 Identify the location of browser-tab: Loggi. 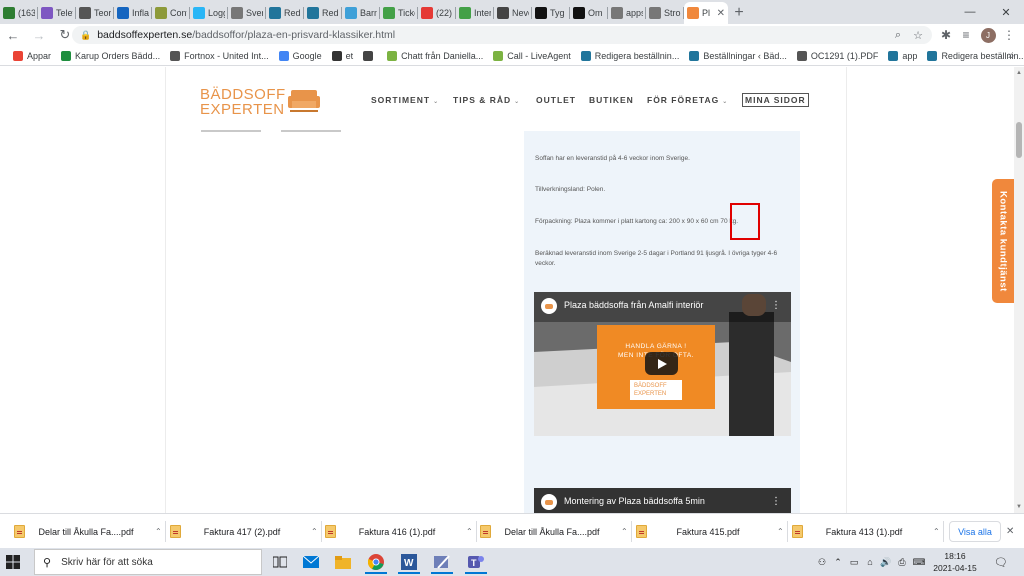
(209, 13).